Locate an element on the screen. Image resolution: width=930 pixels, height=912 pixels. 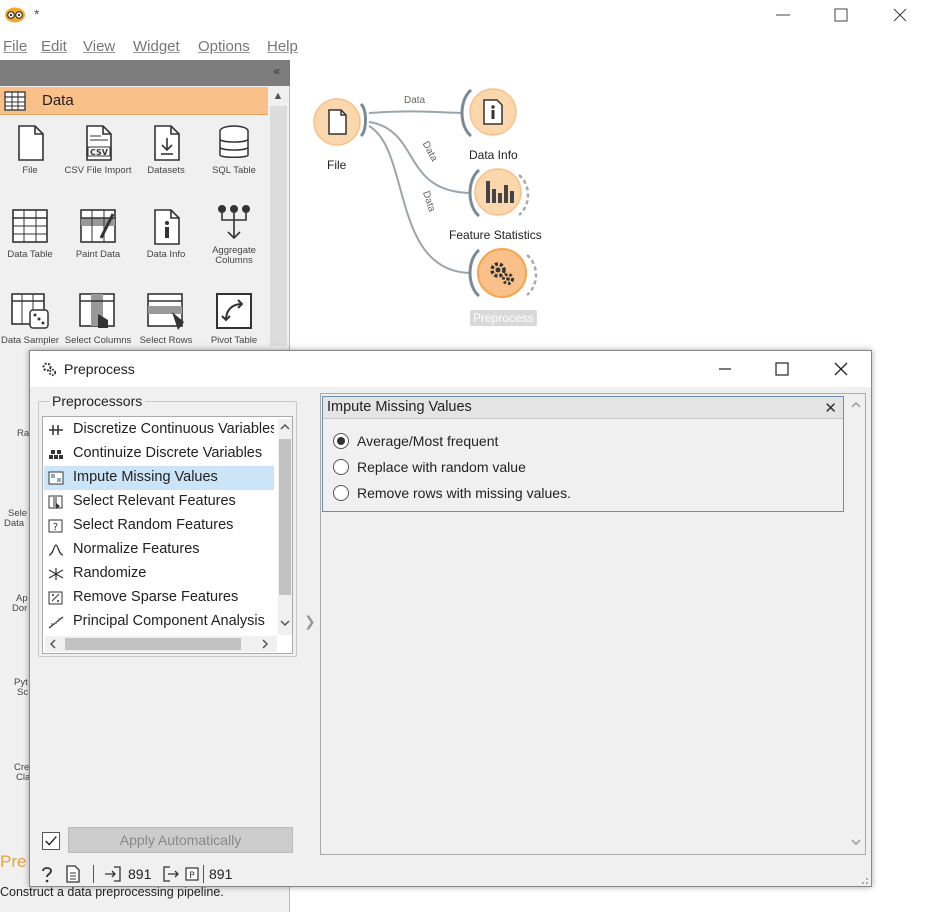
gears-icon is located at coordinates (502, 273).